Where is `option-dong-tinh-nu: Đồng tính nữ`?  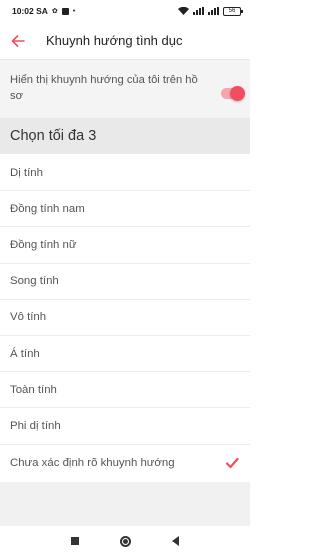 option-dong-tinh-nu: Đồng tính nữ is located at coordinates (125, 245).